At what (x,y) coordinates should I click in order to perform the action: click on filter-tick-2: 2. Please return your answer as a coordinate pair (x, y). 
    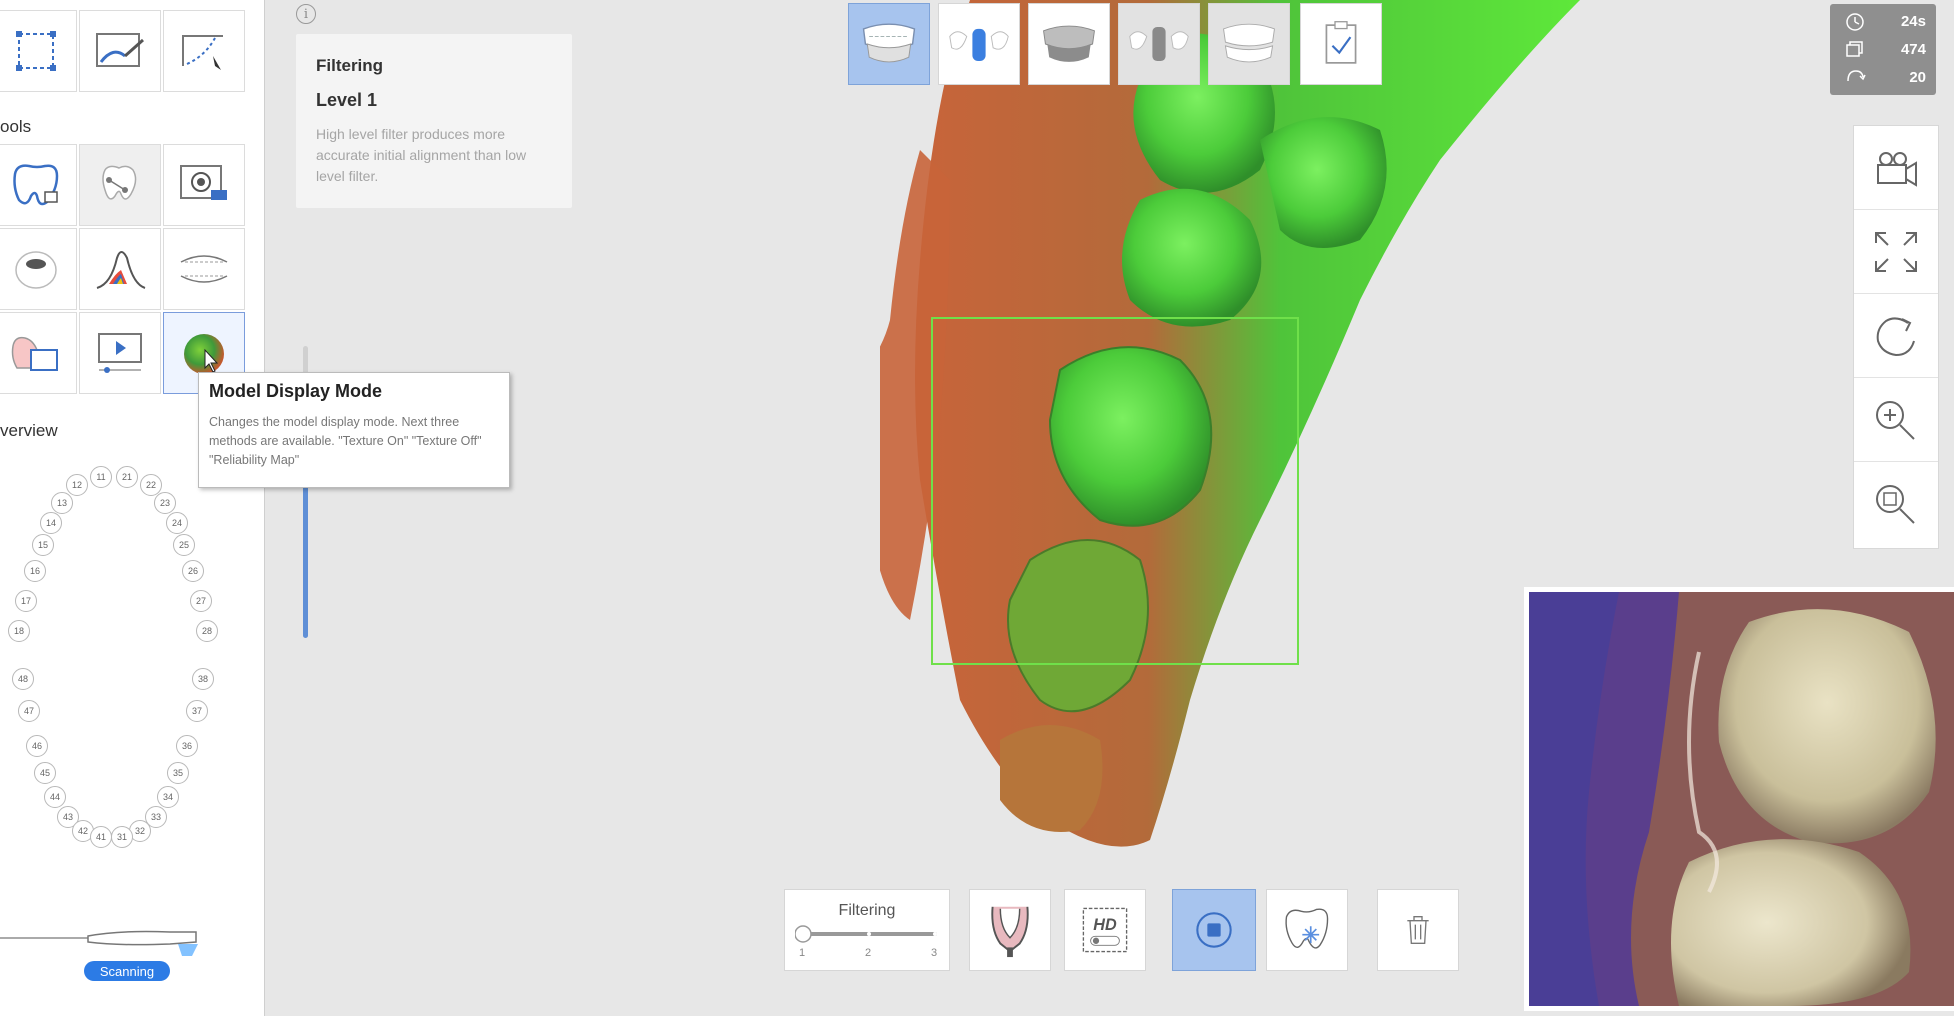
    Looking at the image, I should click on (868, 953).